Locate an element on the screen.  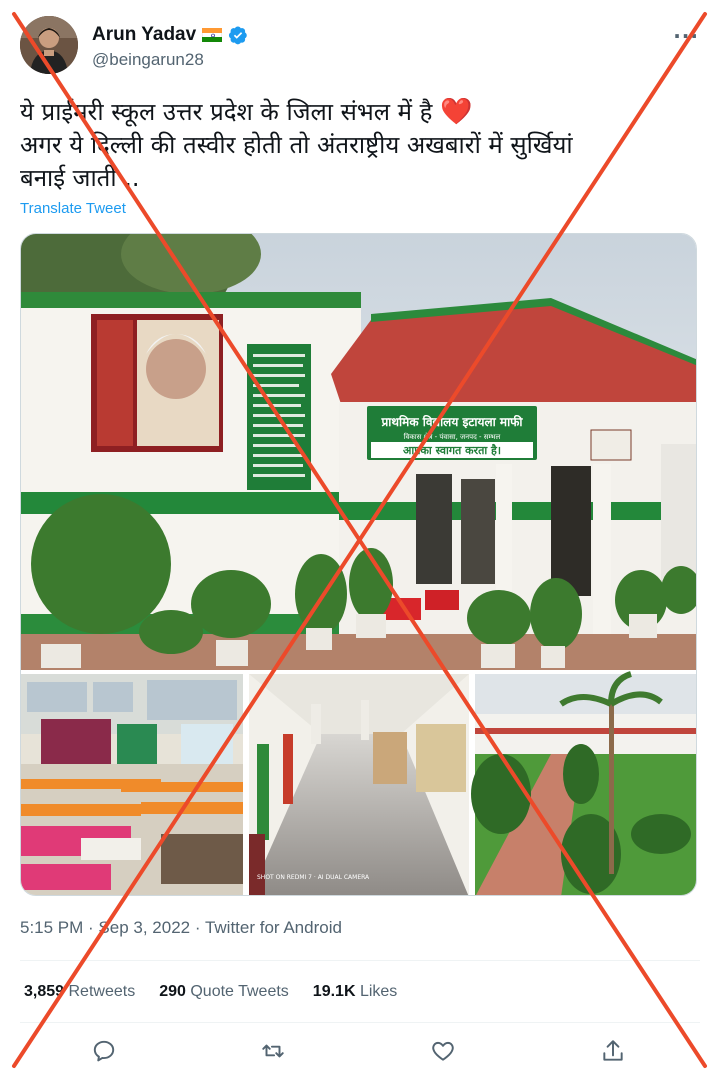
tweet-source: Twitter for Android is located at coordinates (273, 927).